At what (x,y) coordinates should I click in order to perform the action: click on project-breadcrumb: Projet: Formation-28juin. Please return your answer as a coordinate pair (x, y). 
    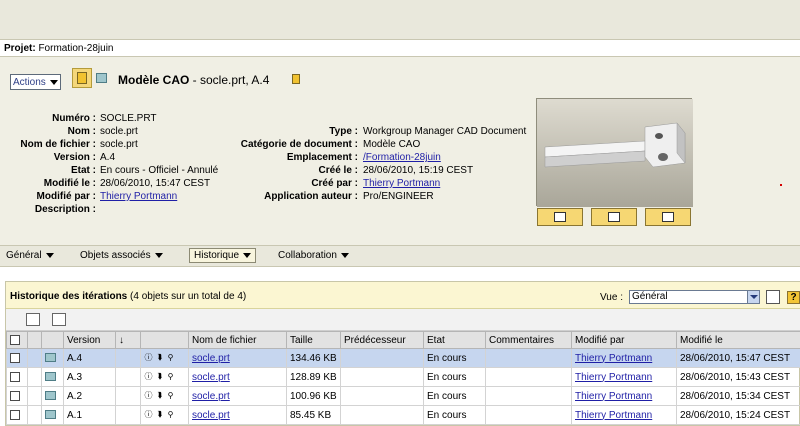
    Looking at the image, I should click on (59, 48).